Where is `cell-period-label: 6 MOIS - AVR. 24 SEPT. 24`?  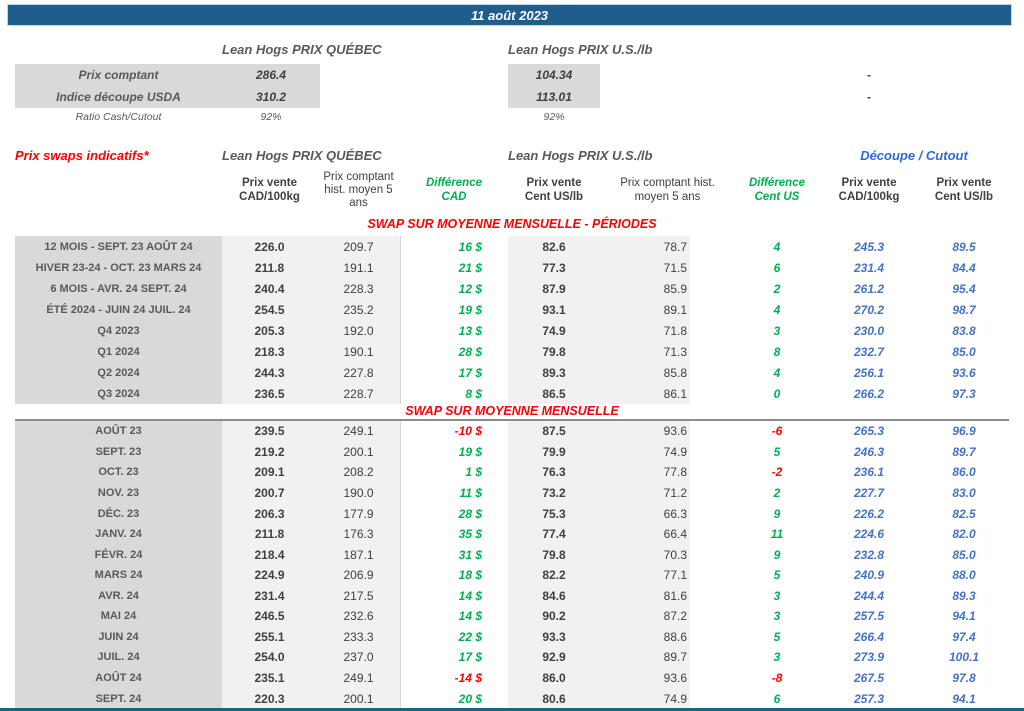
cell-period-label: 6 MOIS - AVR. 24 SEPT. 24 is located at coordinates (118, 288).